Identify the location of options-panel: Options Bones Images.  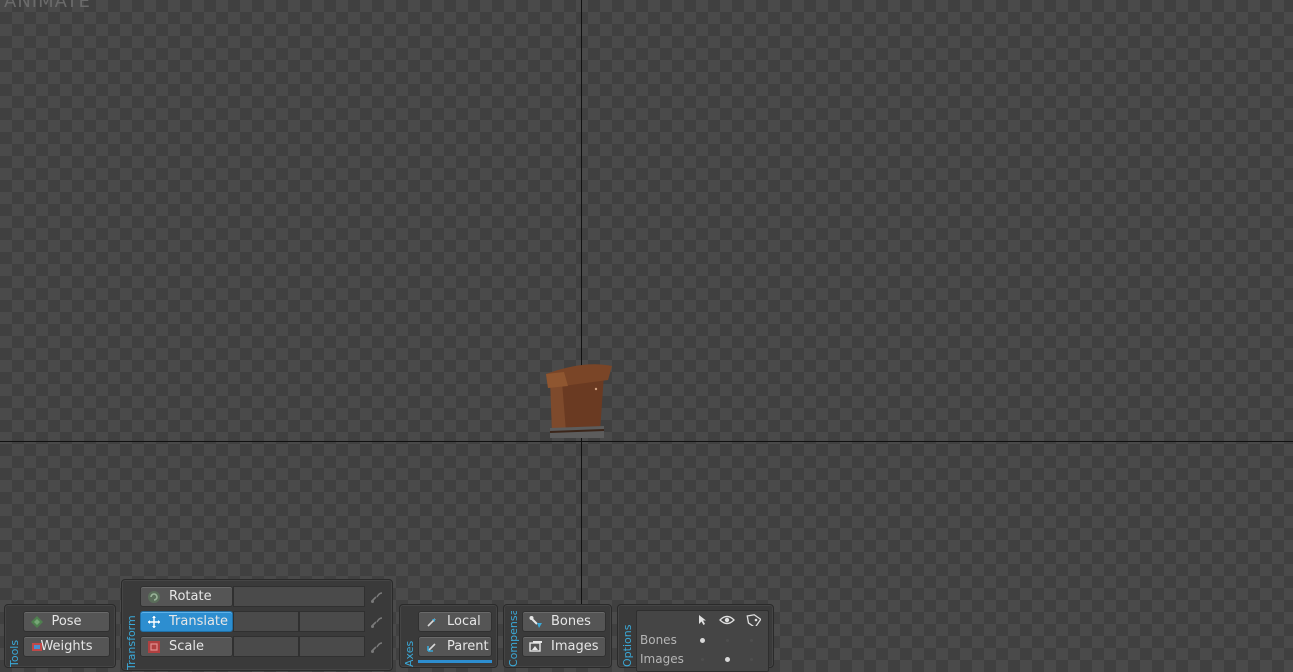
(695, 638).